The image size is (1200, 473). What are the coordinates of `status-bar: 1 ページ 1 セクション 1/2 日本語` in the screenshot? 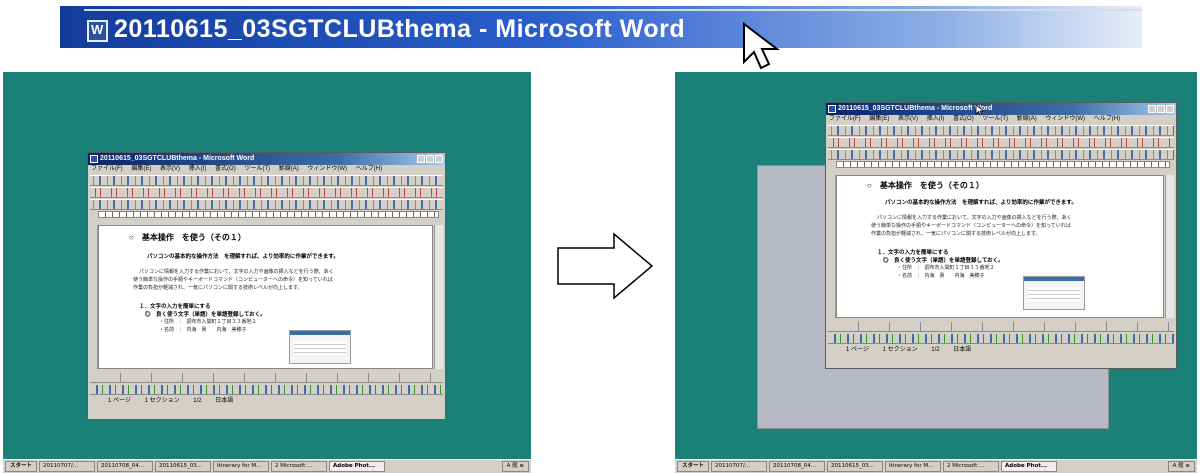 It's located at (1001, 350).